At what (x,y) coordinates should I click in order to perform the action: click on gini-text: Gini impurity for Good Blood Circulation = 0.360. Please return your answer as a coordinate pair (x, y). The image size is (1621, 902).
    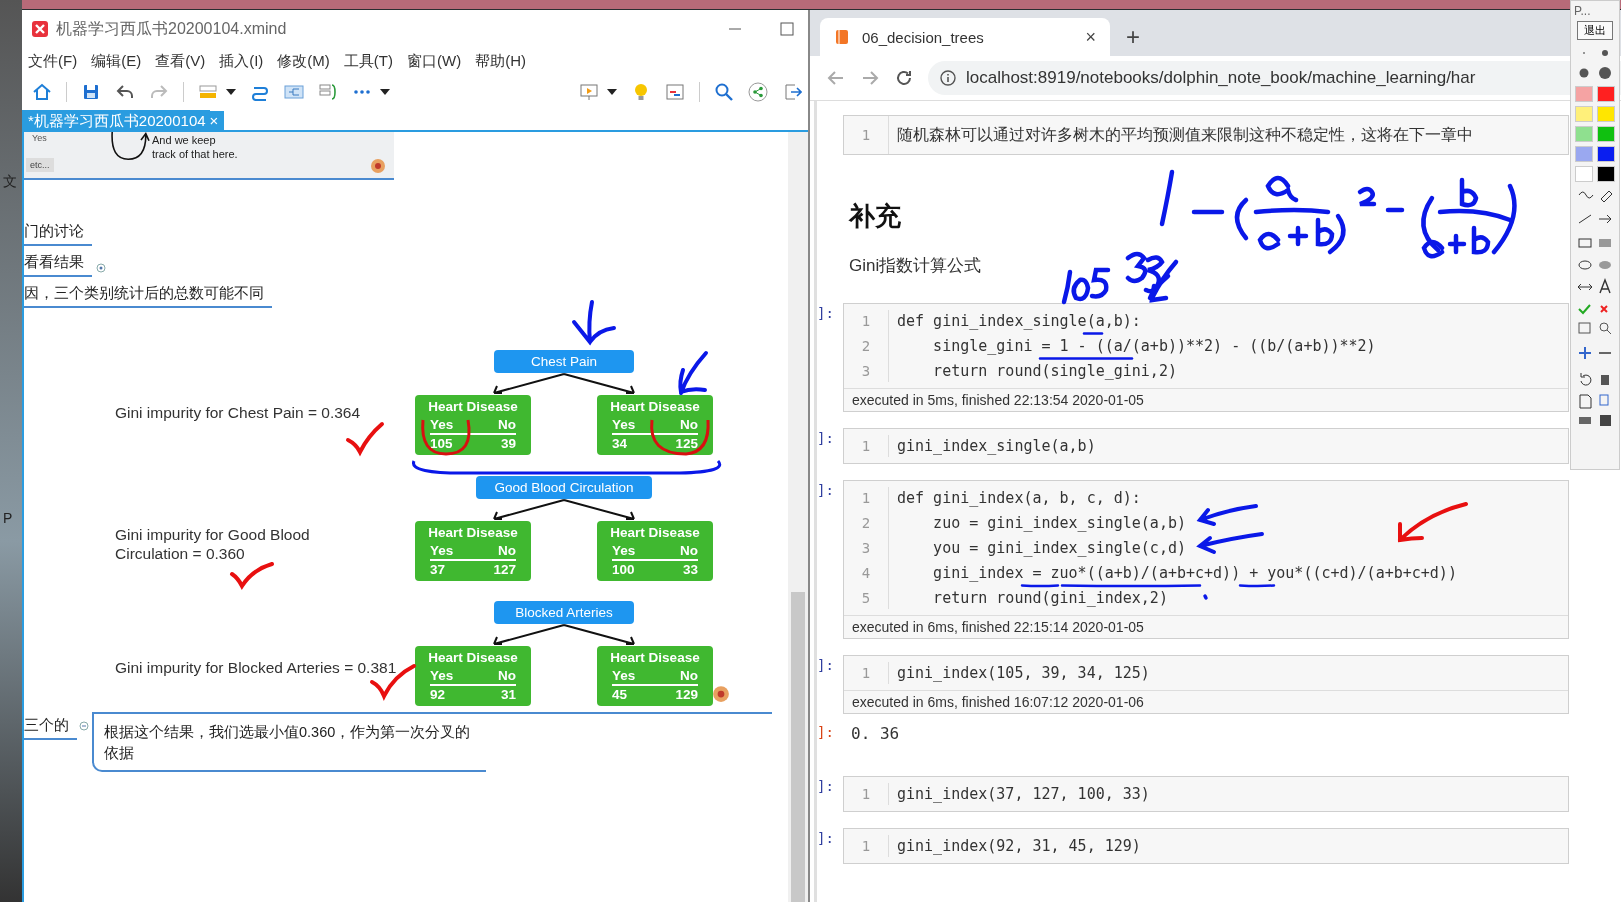
    Looking at the image, I should click on (213, 544).